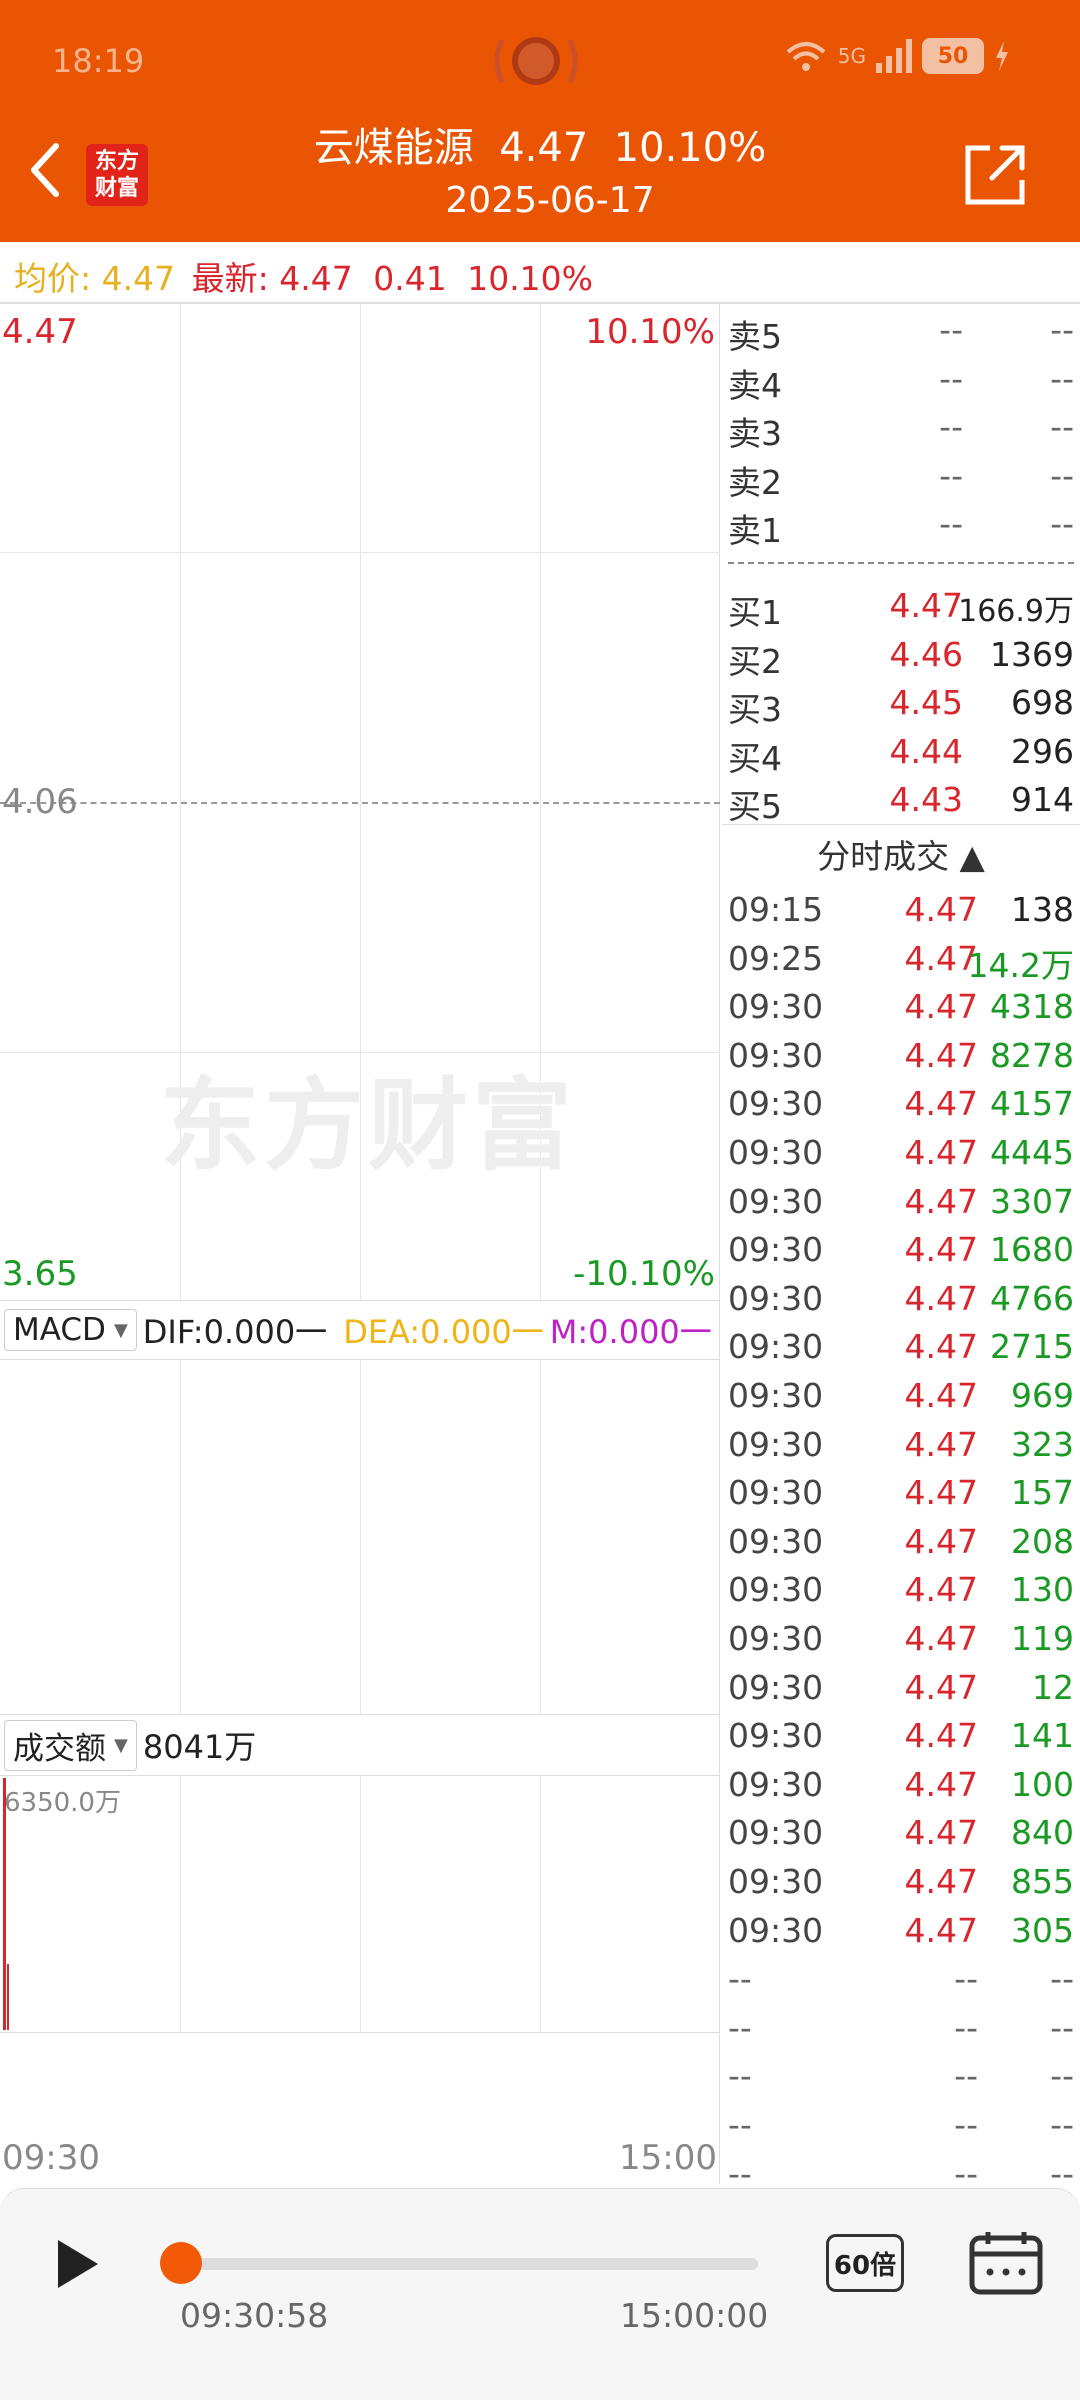  Describe the element at coordinates (776, 909) in the screenshot. I see `tick-row-label: 09:15` at that location.